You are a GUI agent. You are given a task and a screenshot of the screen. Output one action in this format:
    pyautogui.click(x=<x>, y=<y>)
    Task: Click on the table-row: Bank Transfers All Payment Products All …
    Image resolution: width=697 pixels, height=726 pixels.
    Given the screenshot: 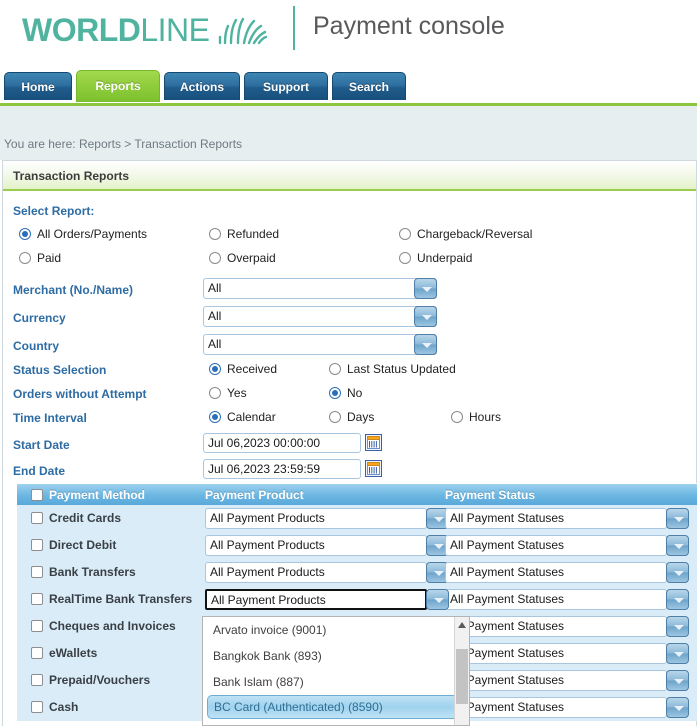 What is the action you would take?
    pyautogui.click(x=357, y=572)
    